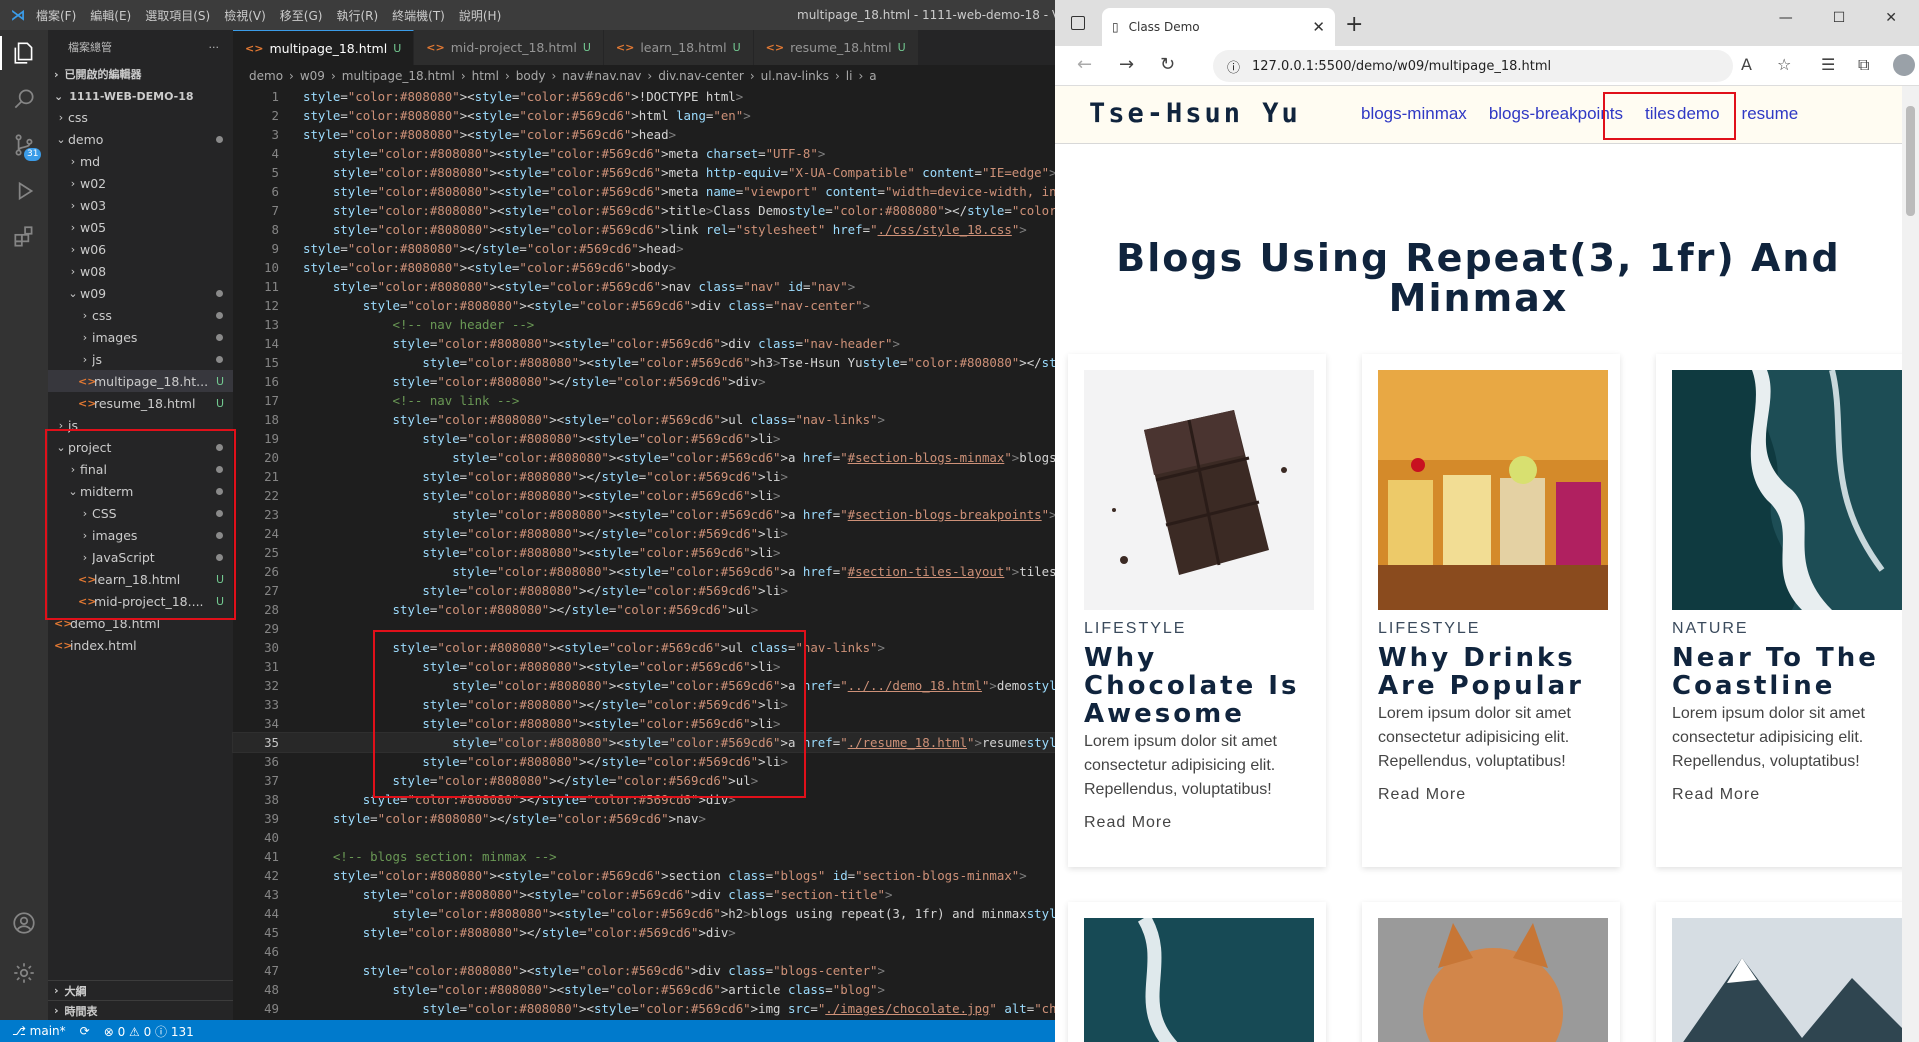 The width and height of the screenshot is (1919, 1042). I want to click on tree-folder: › w05, so click(140, 227).